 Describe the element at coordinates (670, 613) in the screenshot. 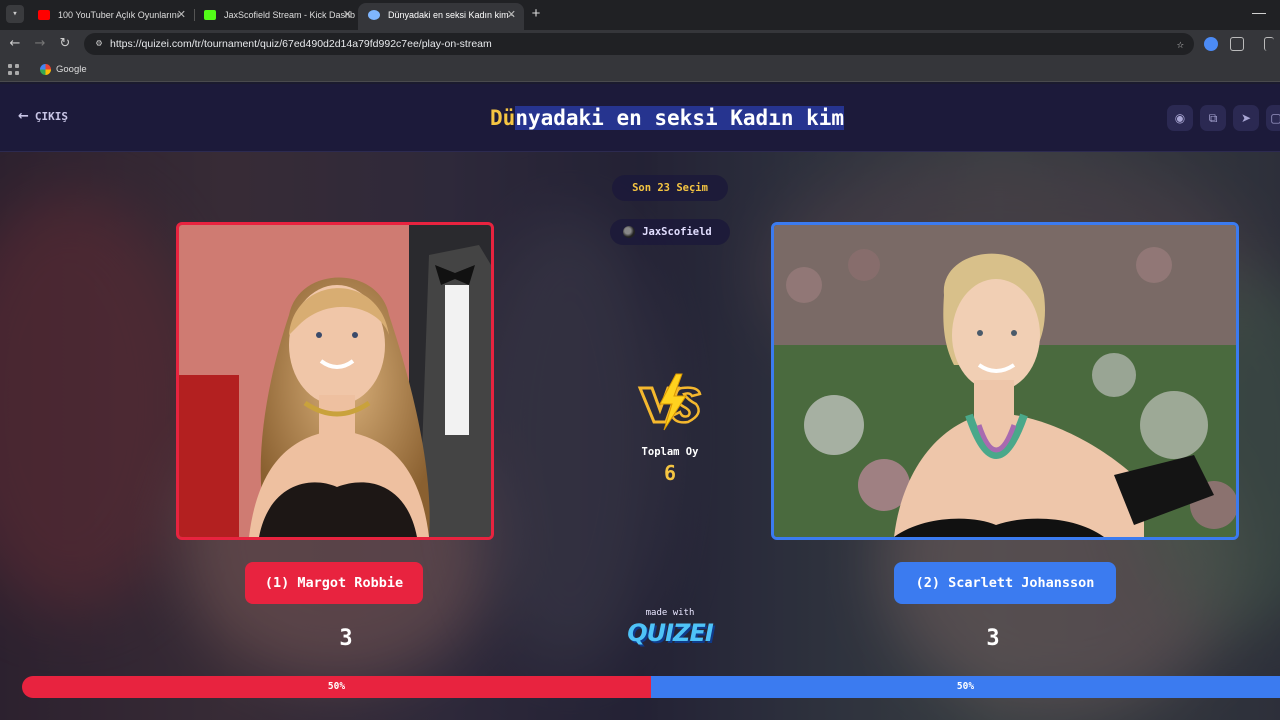

I see `made-with-label: made with` at that location.